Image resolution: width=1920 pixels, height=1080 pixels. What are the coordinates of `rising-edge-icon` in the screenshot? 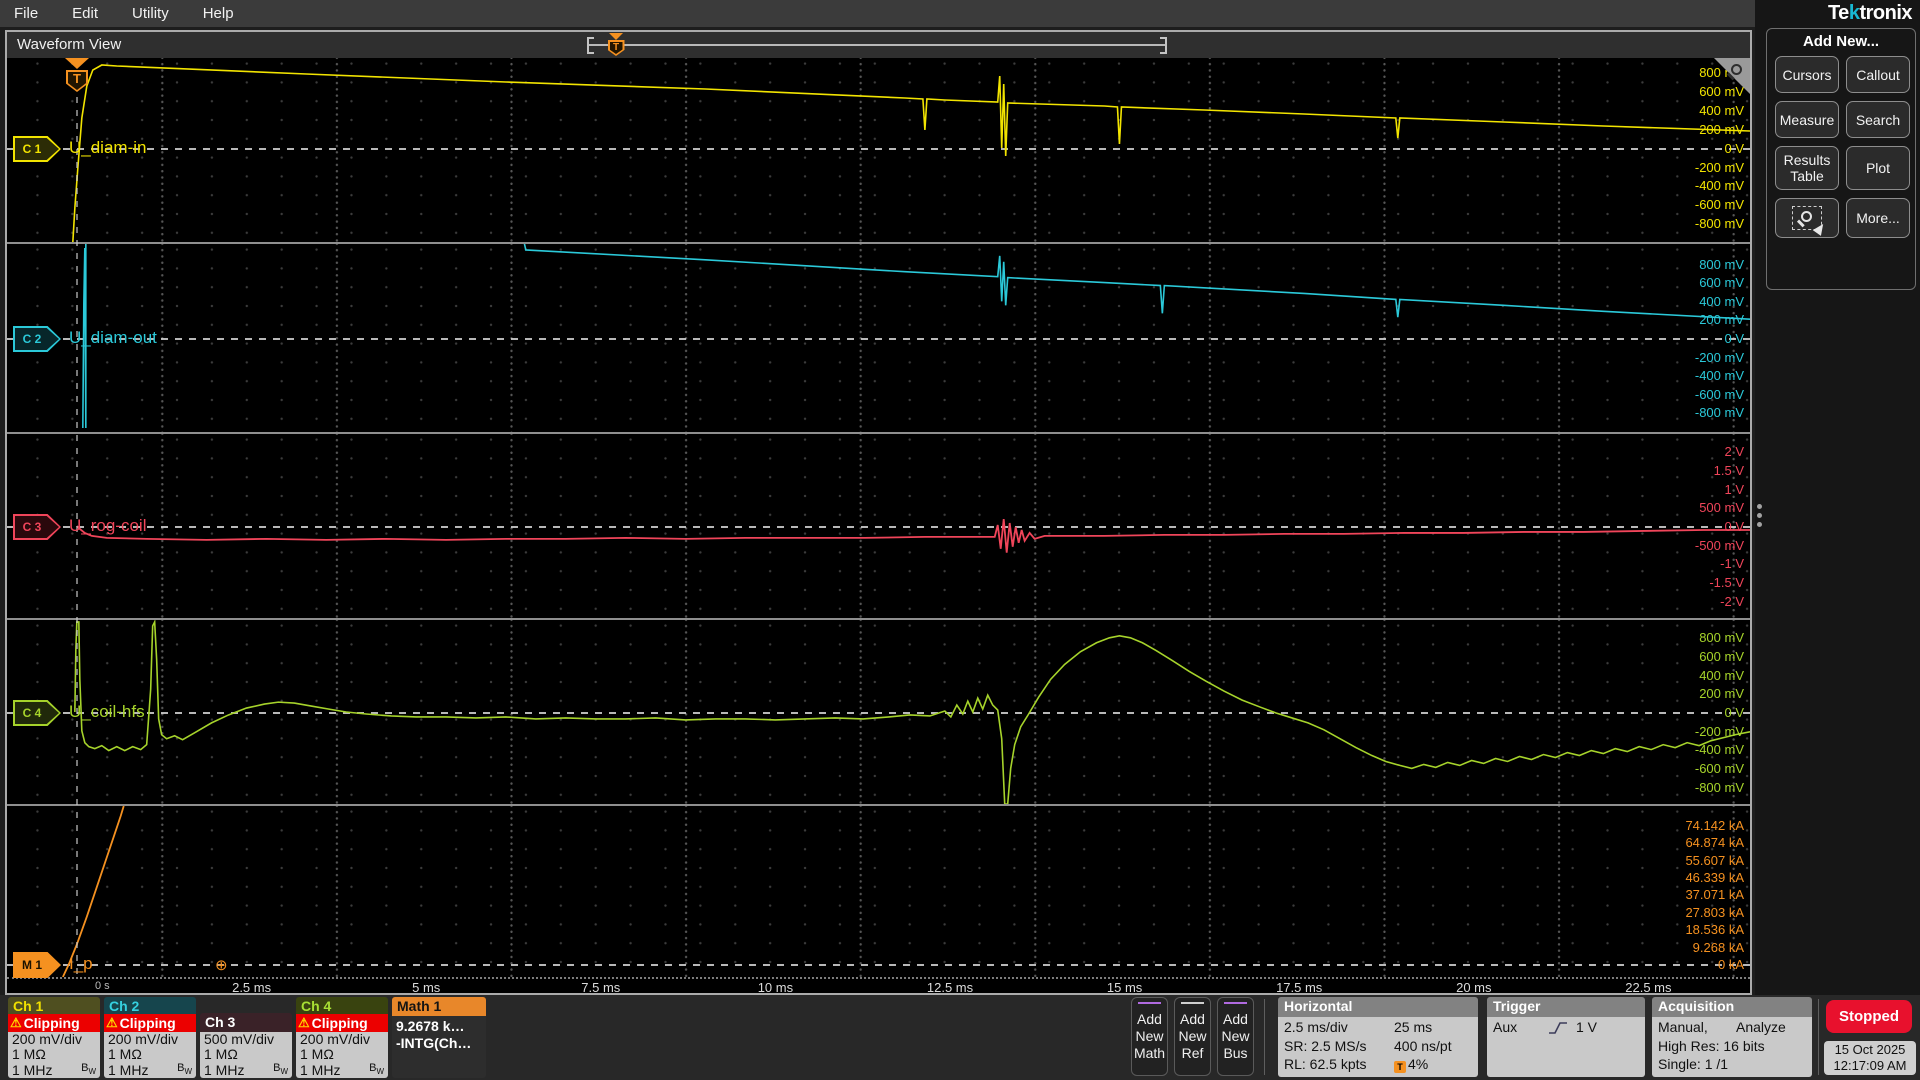 It's located at (1558, 1028).